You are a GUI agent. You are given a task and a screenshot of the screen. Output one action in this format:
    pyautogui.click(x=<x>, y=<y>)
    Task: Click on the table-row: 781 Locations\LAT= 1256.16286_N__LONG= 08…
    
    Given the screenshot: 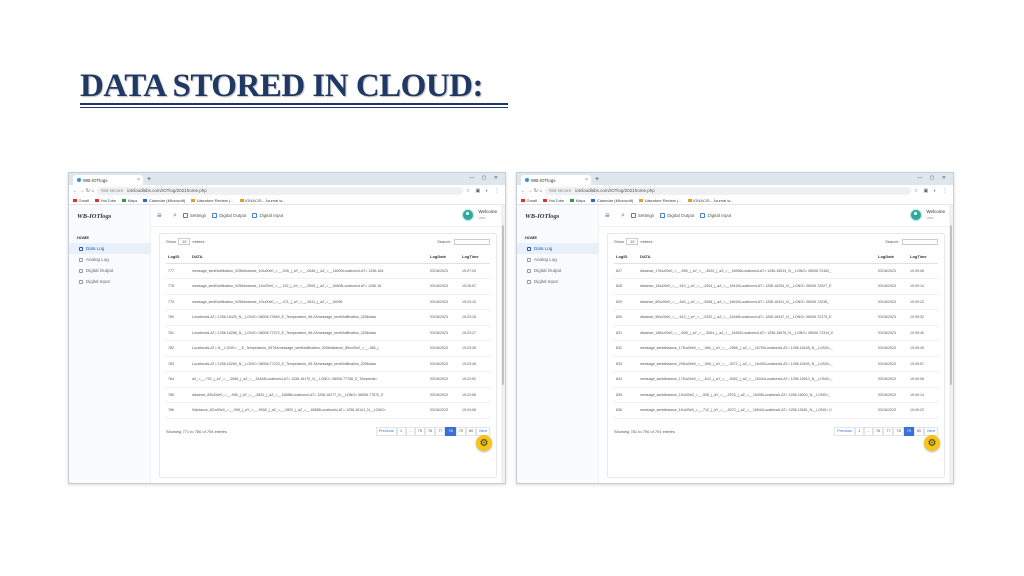 What is the action you would take?
    pyautogui.click(x=328, y=333)
    